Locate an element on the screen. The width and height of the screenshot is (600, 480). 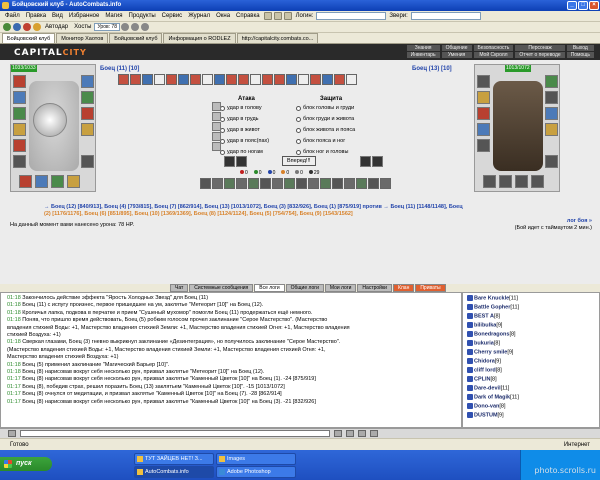
user-entry: Cherry smile[9] is located at coordinates (490, 352).